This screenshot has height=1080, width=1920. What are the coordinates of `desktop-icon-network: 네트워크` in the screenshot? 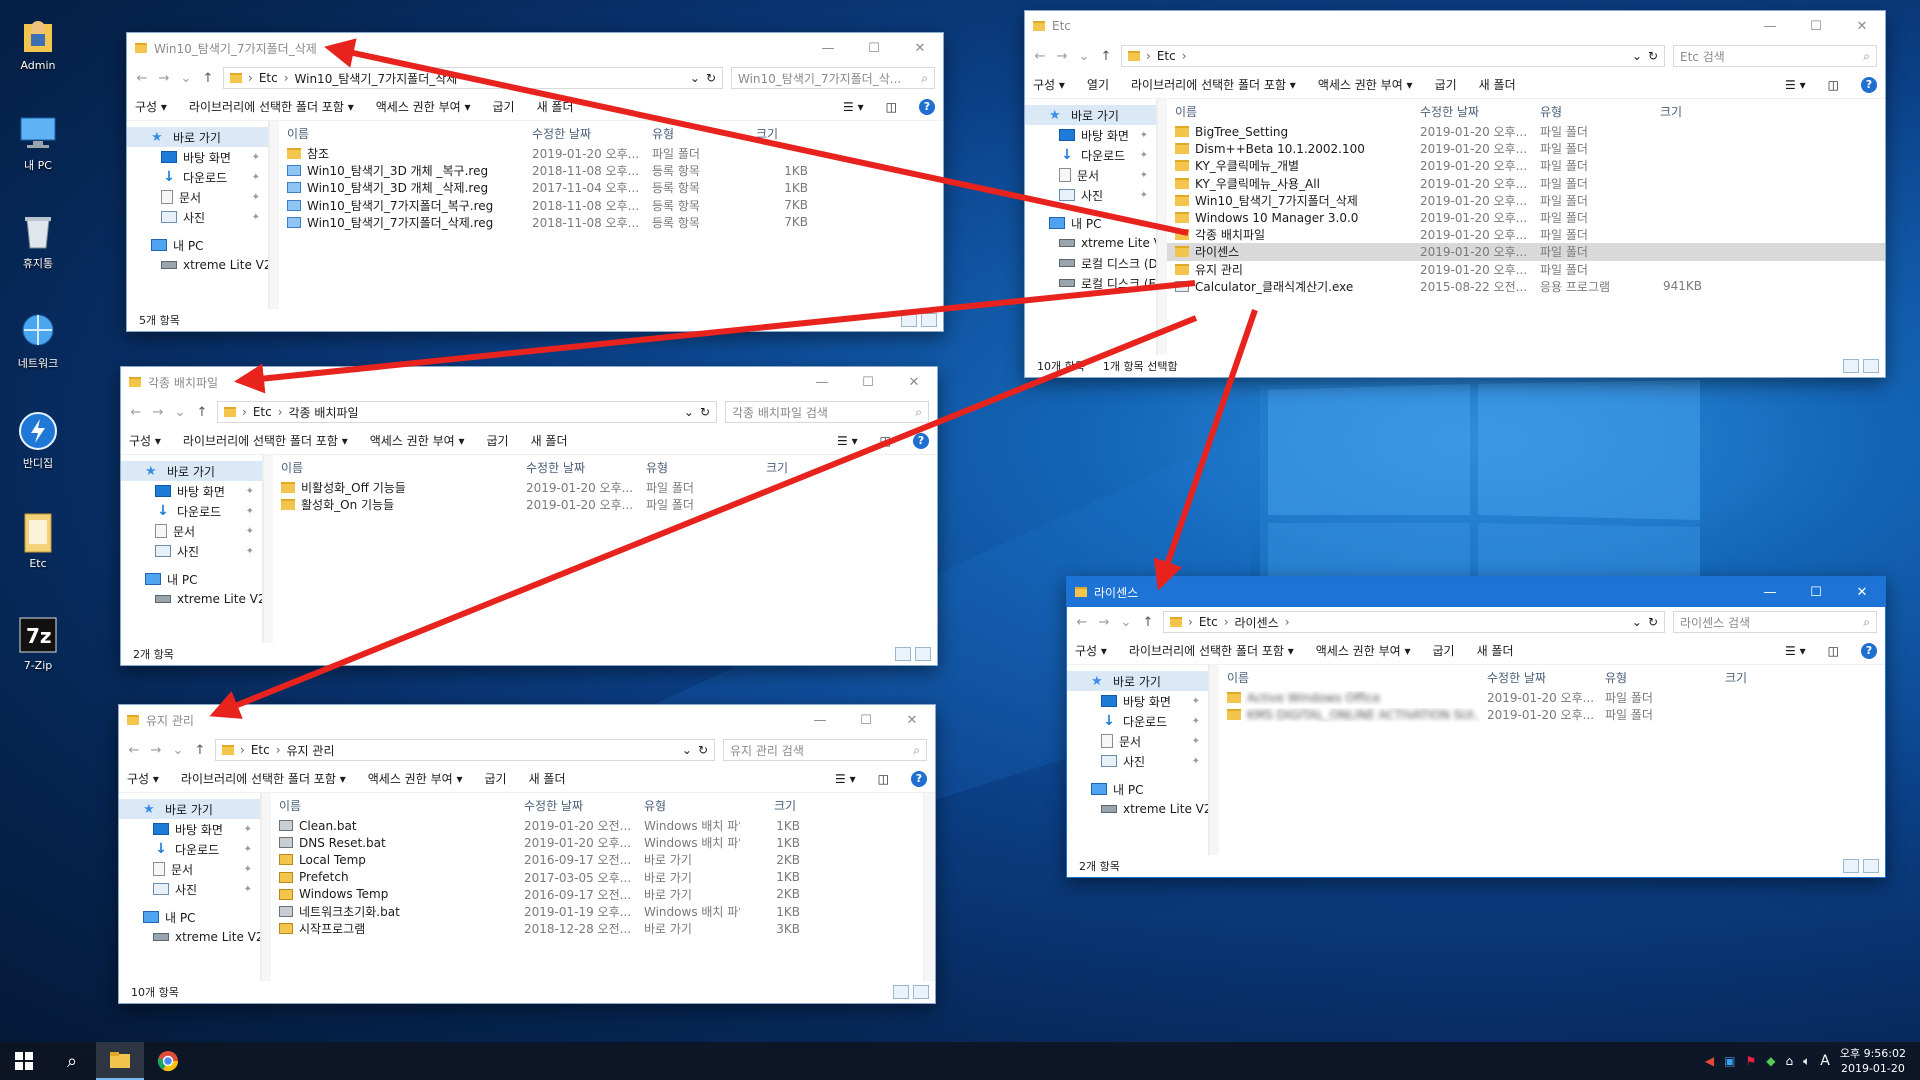 It's located at (38, 340).